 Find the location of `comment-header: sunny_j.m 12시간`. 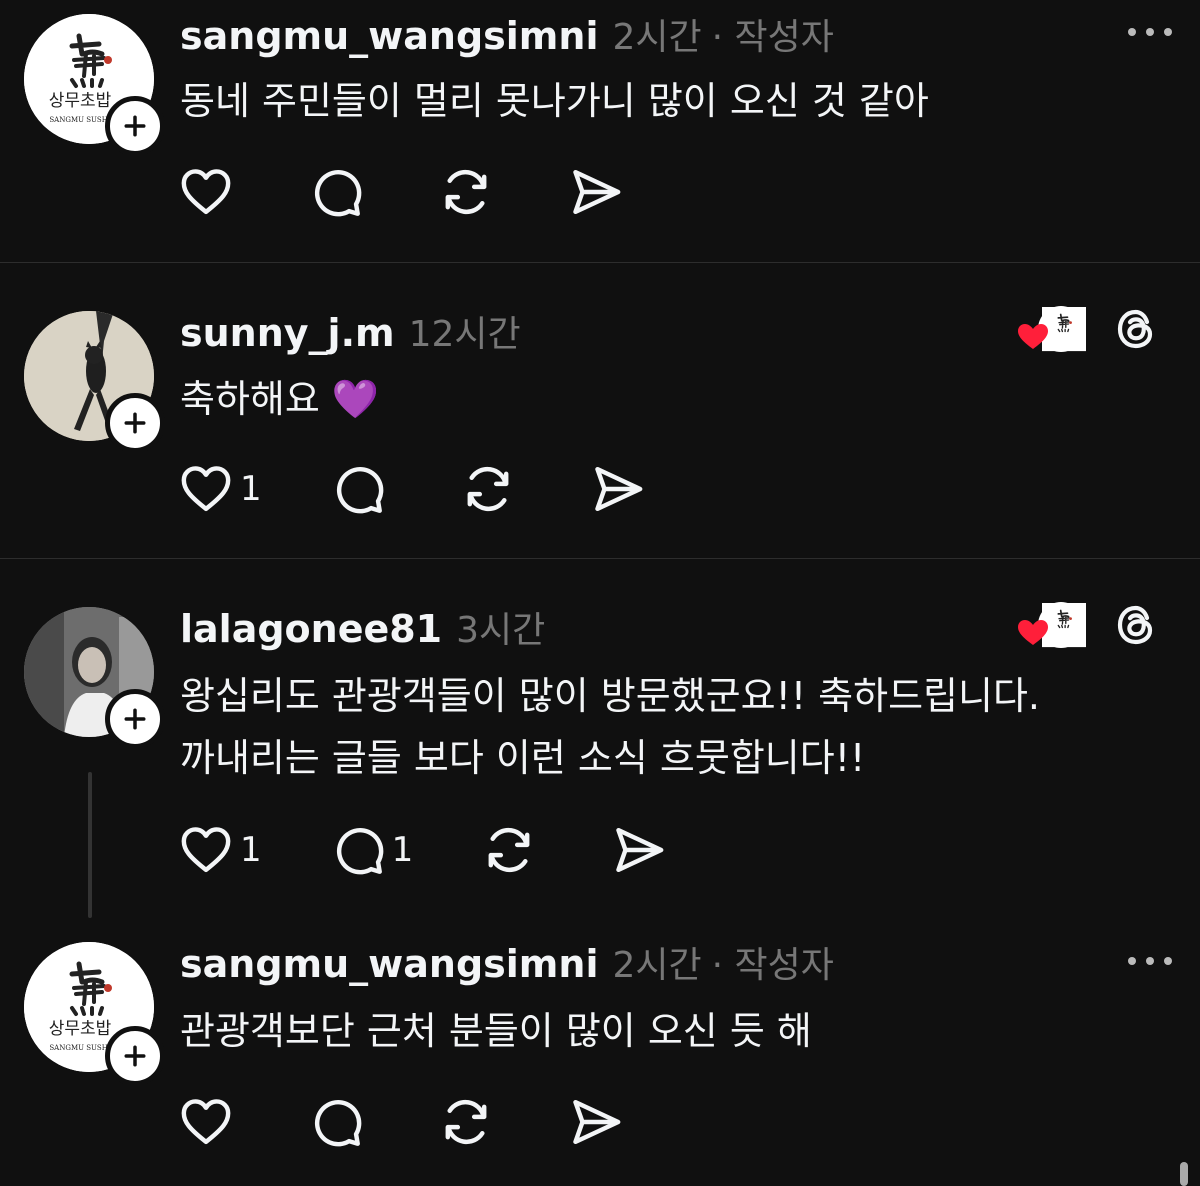

comment-header: sunny_j.m 12시간 is located at coordinates (350, 331).